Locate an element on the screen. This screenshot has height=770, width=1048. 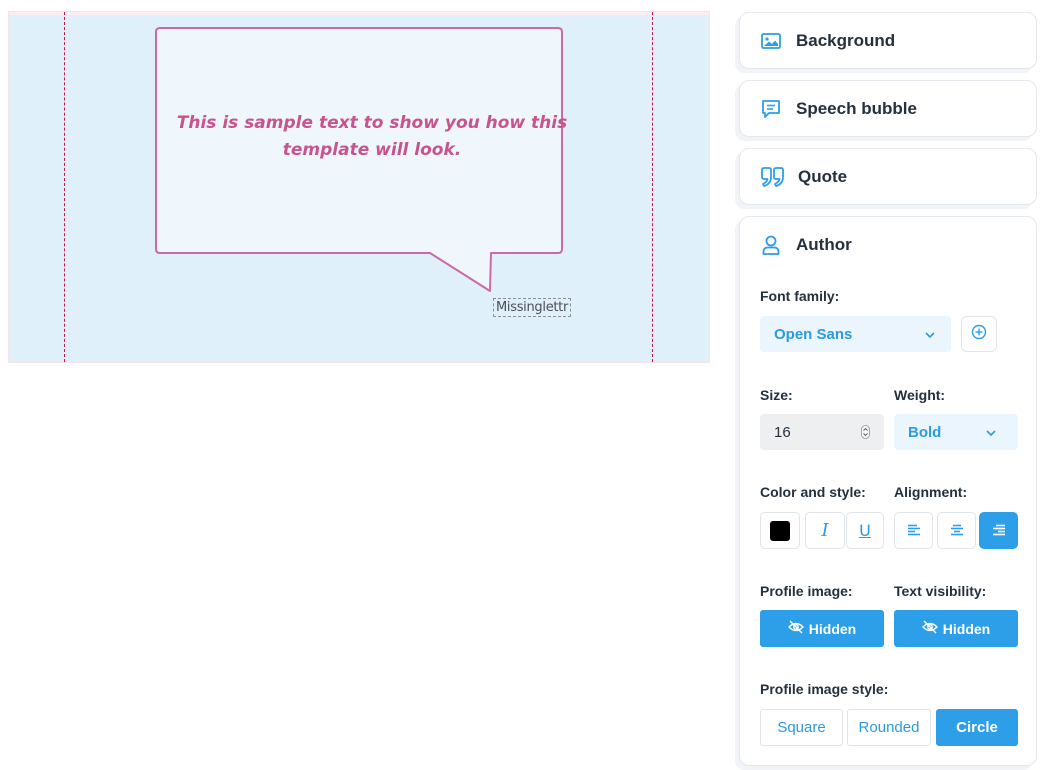
section-background: Background is located at coordinates (888, 40).